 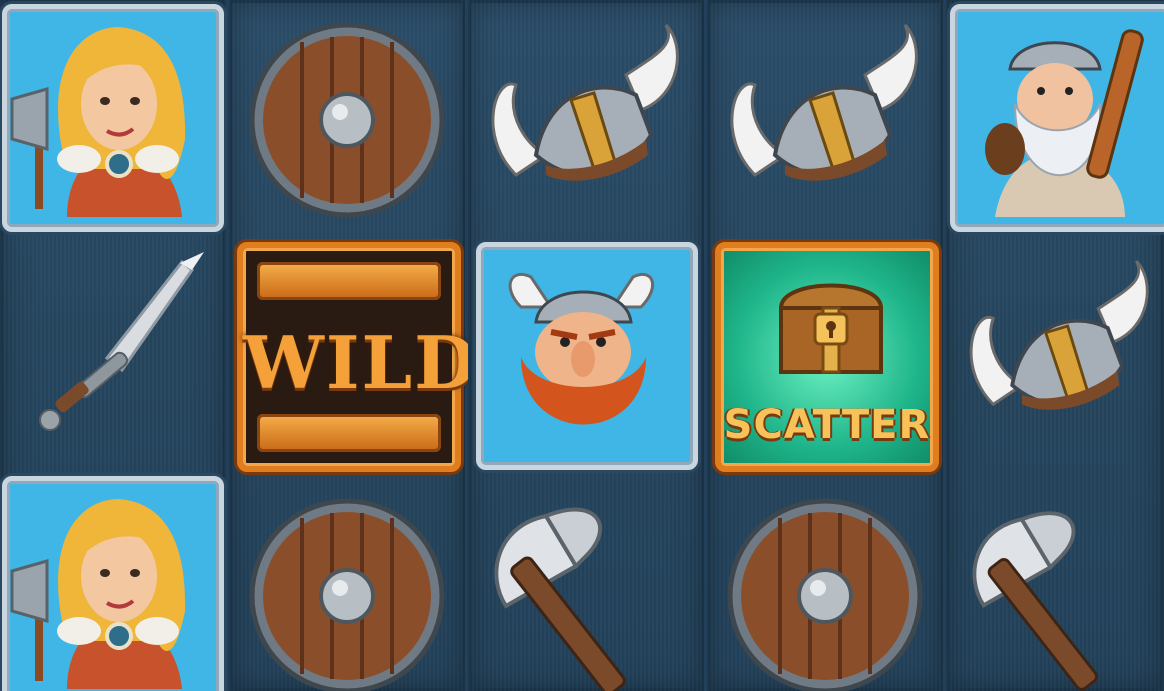 I want to click on symbol-wild: WILD, so click(x=354, y=354).